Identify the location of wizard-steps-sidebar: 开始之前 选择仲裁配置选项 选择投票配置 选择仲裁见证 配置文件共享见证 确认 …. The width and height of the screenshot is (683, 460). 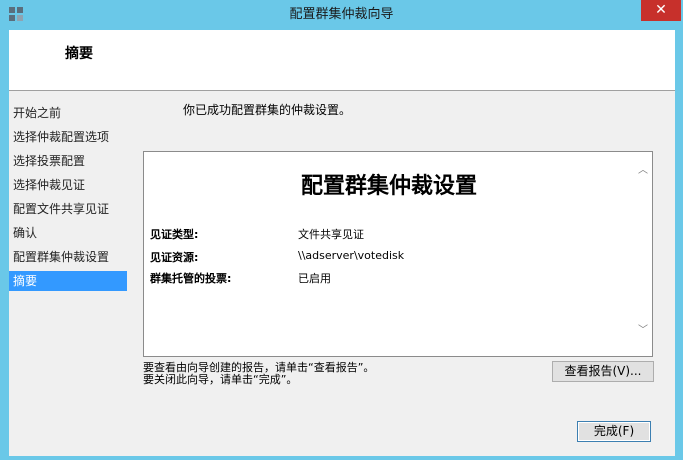
(69, 273).